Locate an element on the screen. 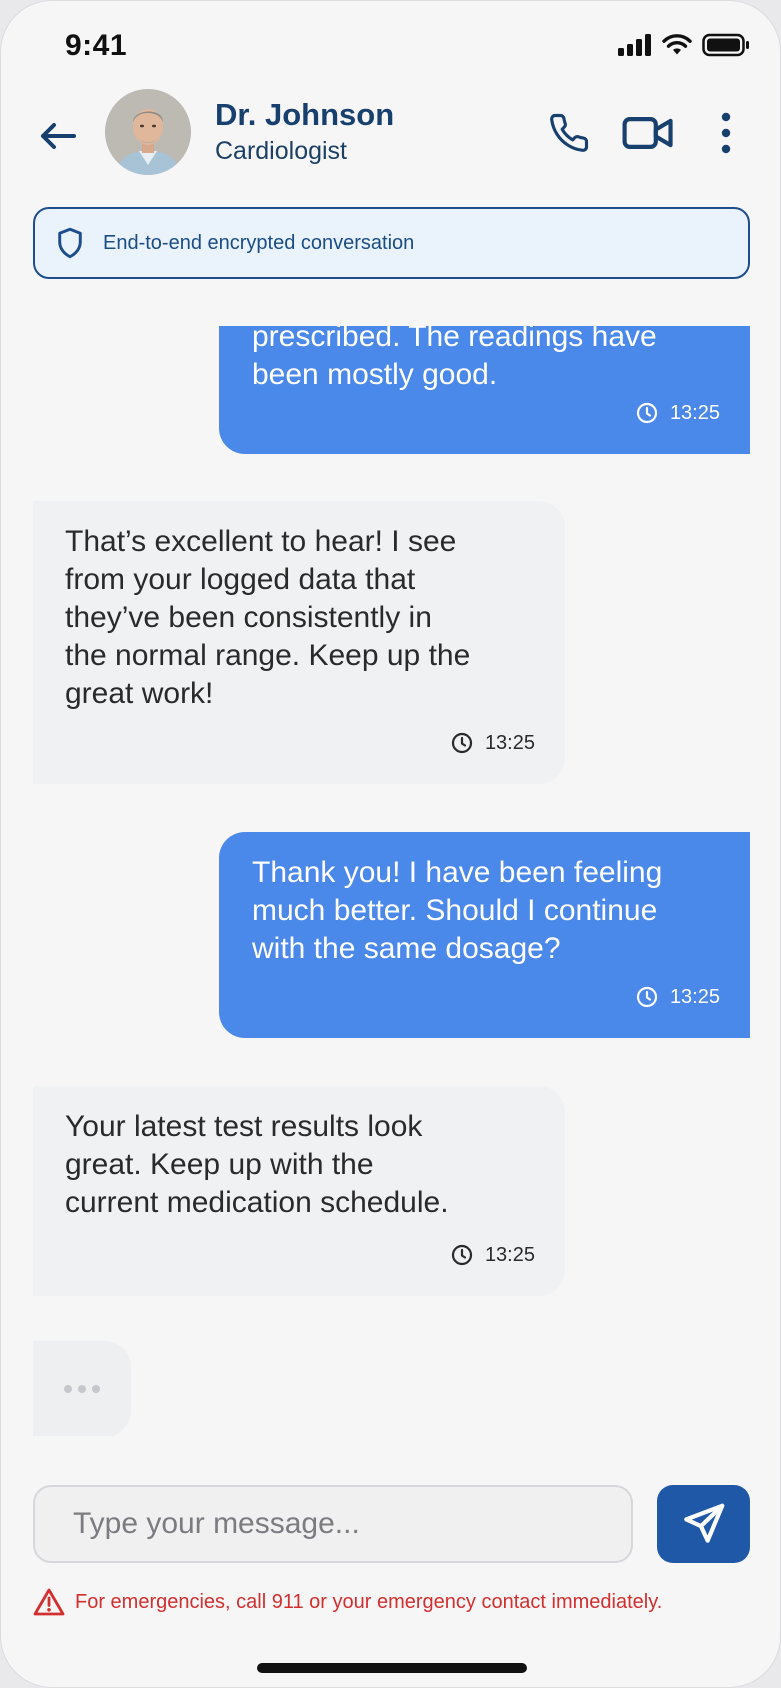 The image size is (781, 1688). video-call-button is located at coordinates (648, 133).